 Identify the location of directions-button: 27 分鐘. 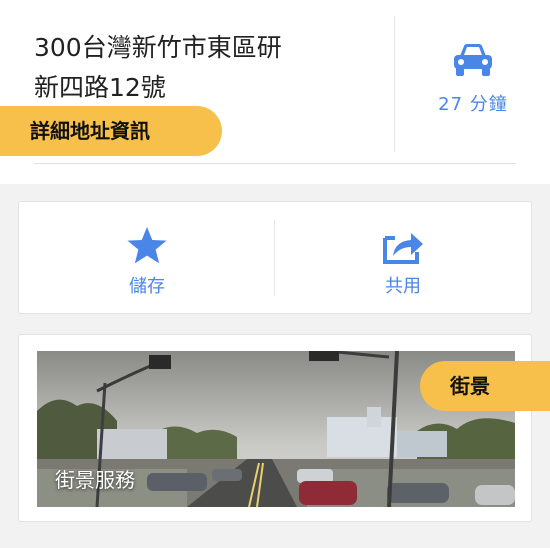
(473, 81).